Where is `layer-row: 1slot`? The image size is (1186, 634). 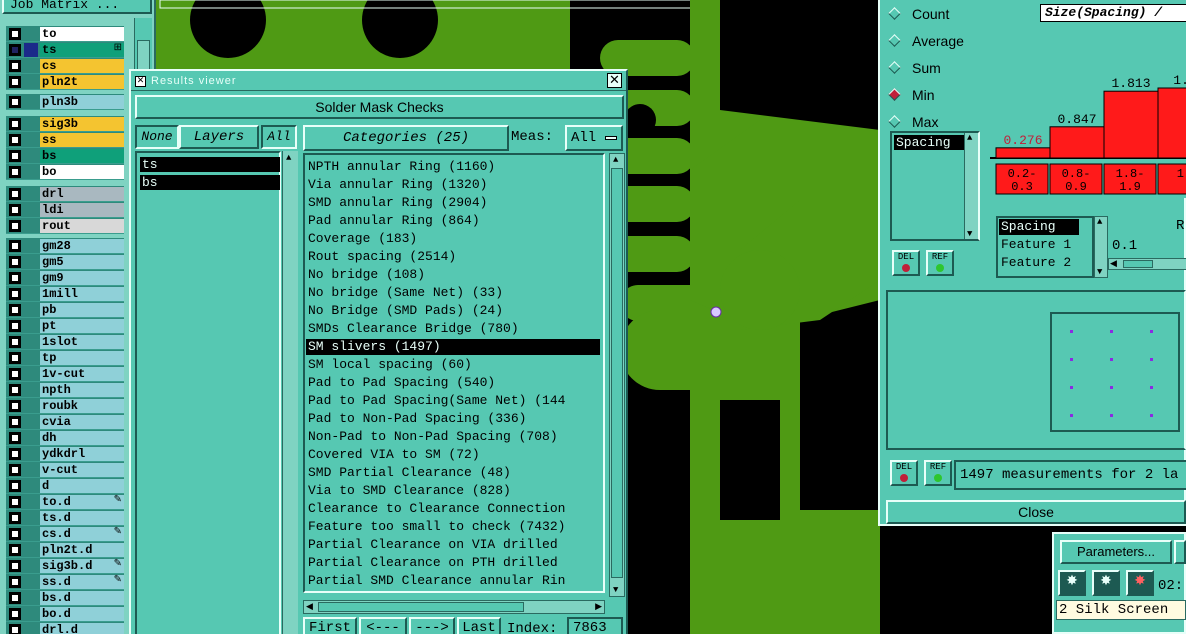
layer-row: 1slot is located at coordinates (65, 342).